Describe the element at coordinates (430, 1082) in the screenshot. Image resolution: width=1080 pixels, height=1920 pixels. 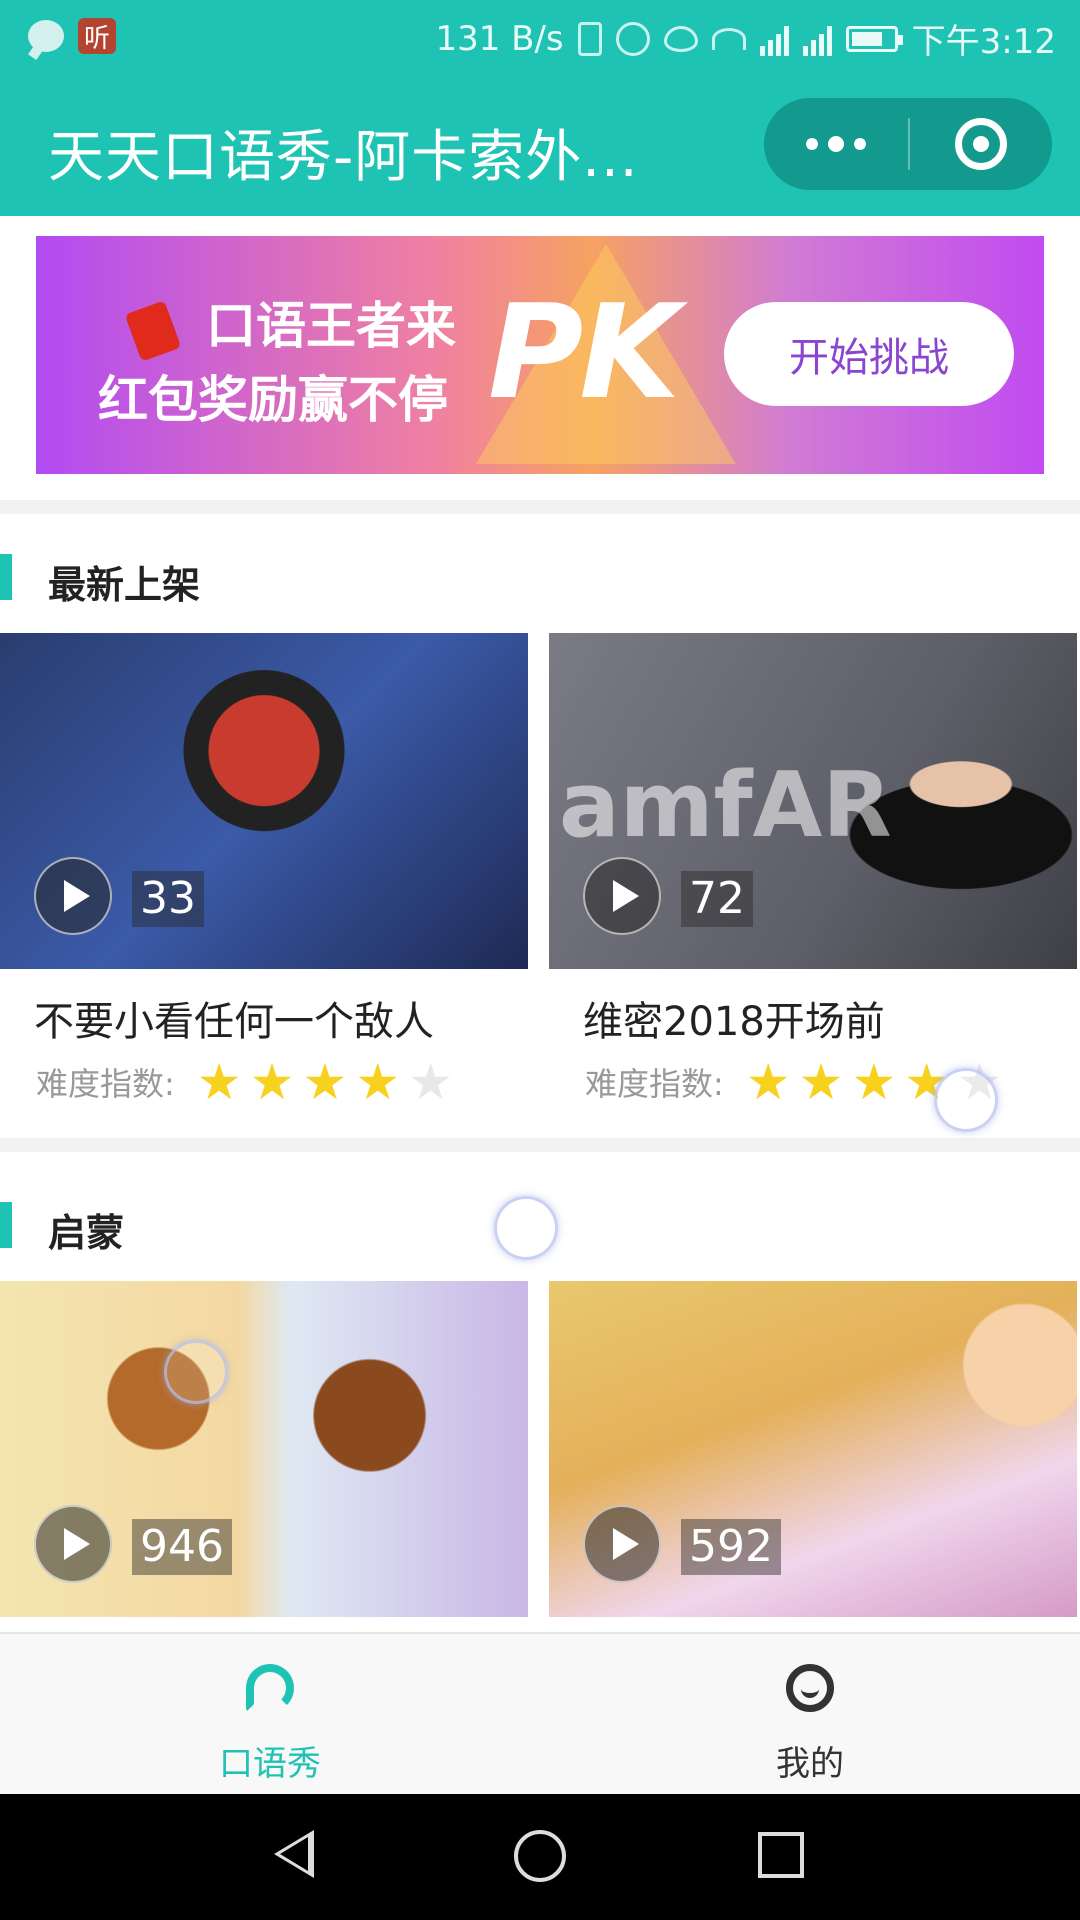
I see `star-empty-icon: ★` at that location.